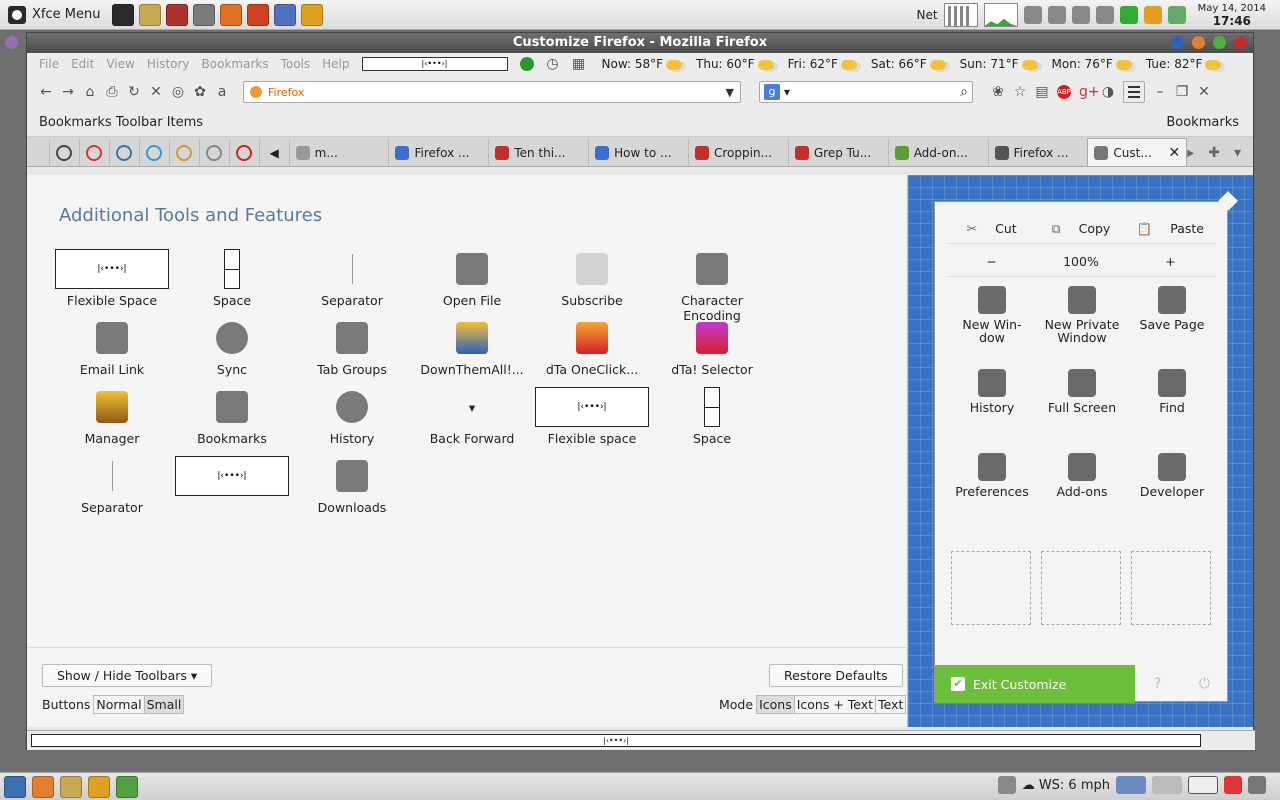 This screenshot has width=1280, height=800. Describe the element at coordinates (11, 42) in the screenshot. I see `window-menu-icon` at that location.